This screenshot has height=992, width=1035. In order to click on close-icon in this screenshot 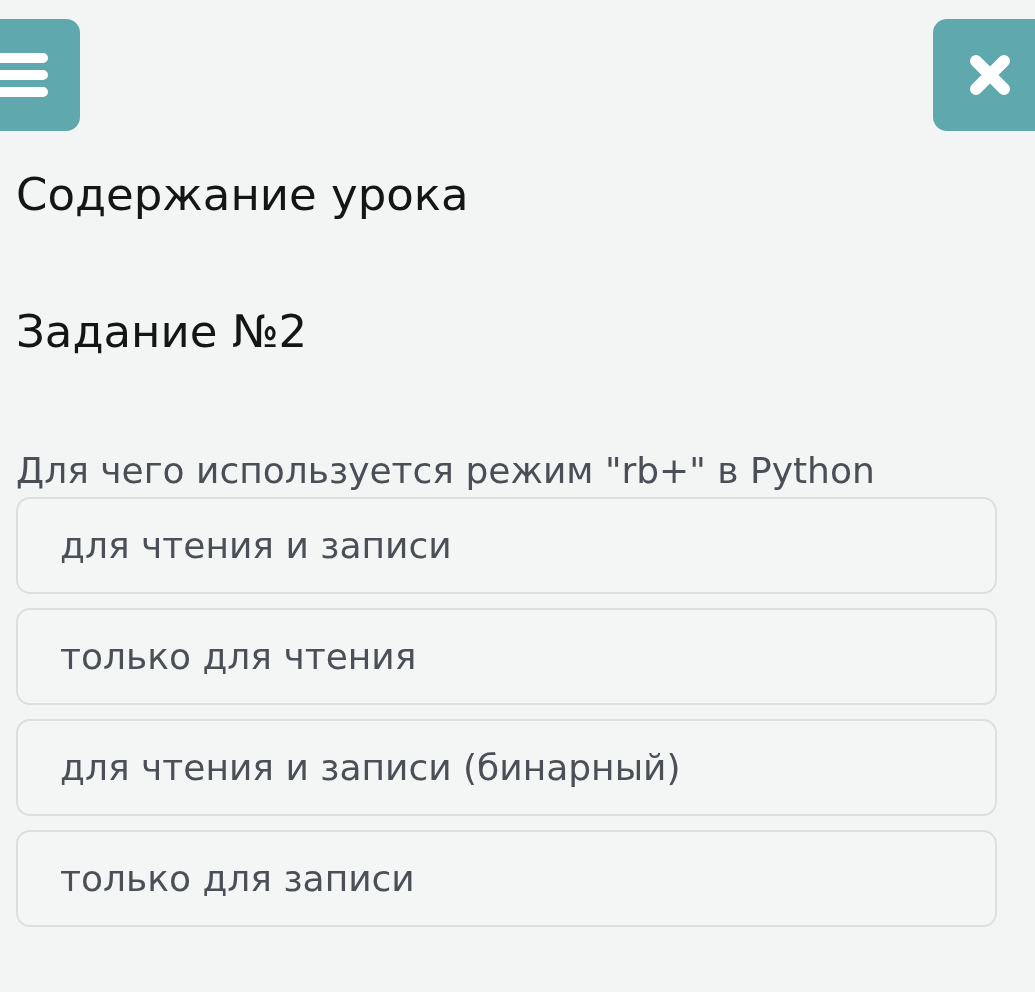, I will do `click(990, 75)`.